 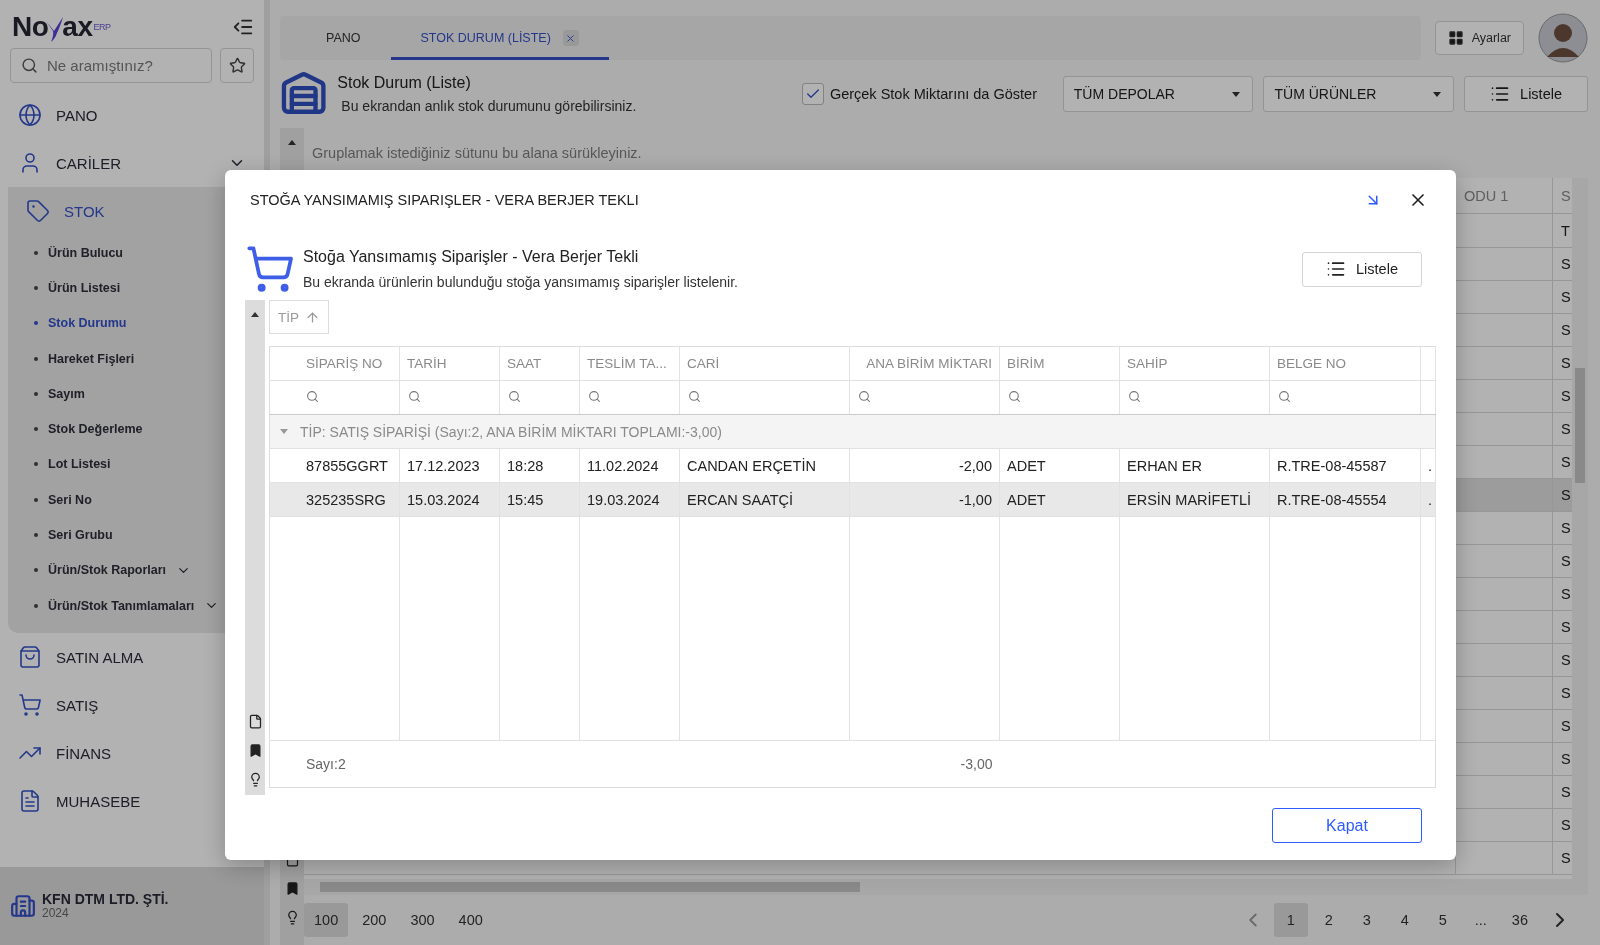 What do you see at coordinates (132, 163) in the screenshot?
I see `nav-item: CARİLER` at bounding box center [132, 163].